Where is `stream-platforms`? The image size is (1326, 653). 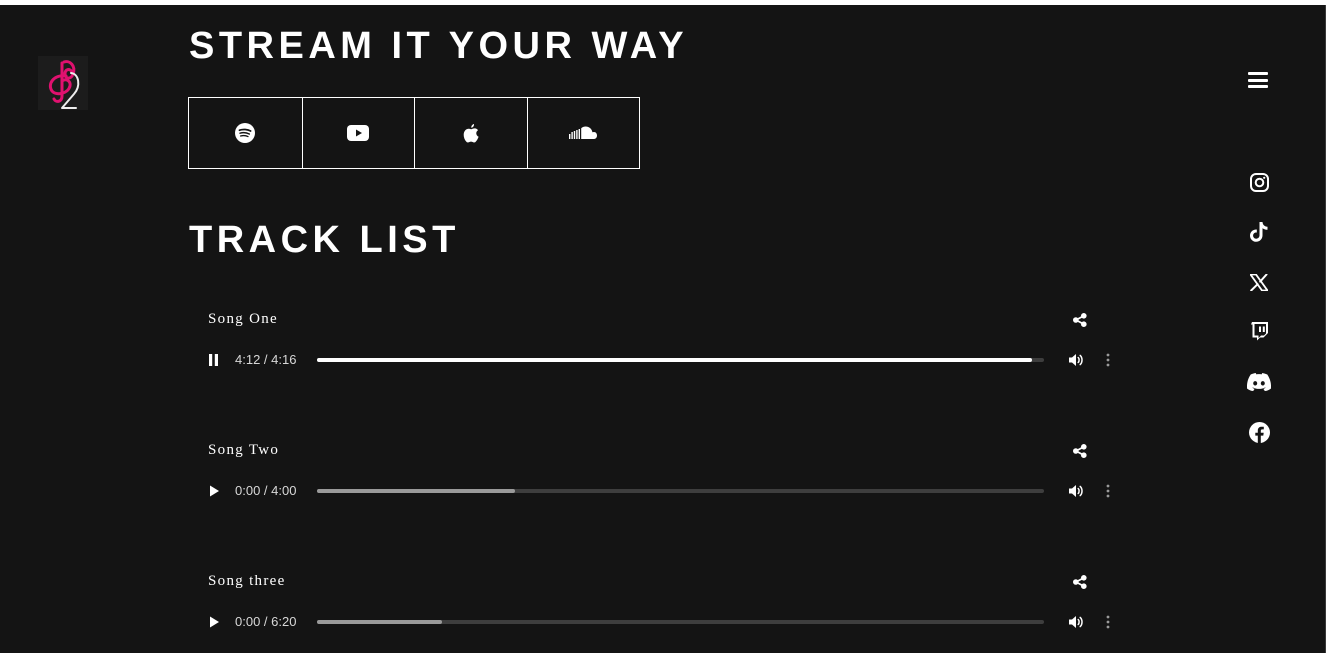 stream-platforms is located at coordinates (414, 133).